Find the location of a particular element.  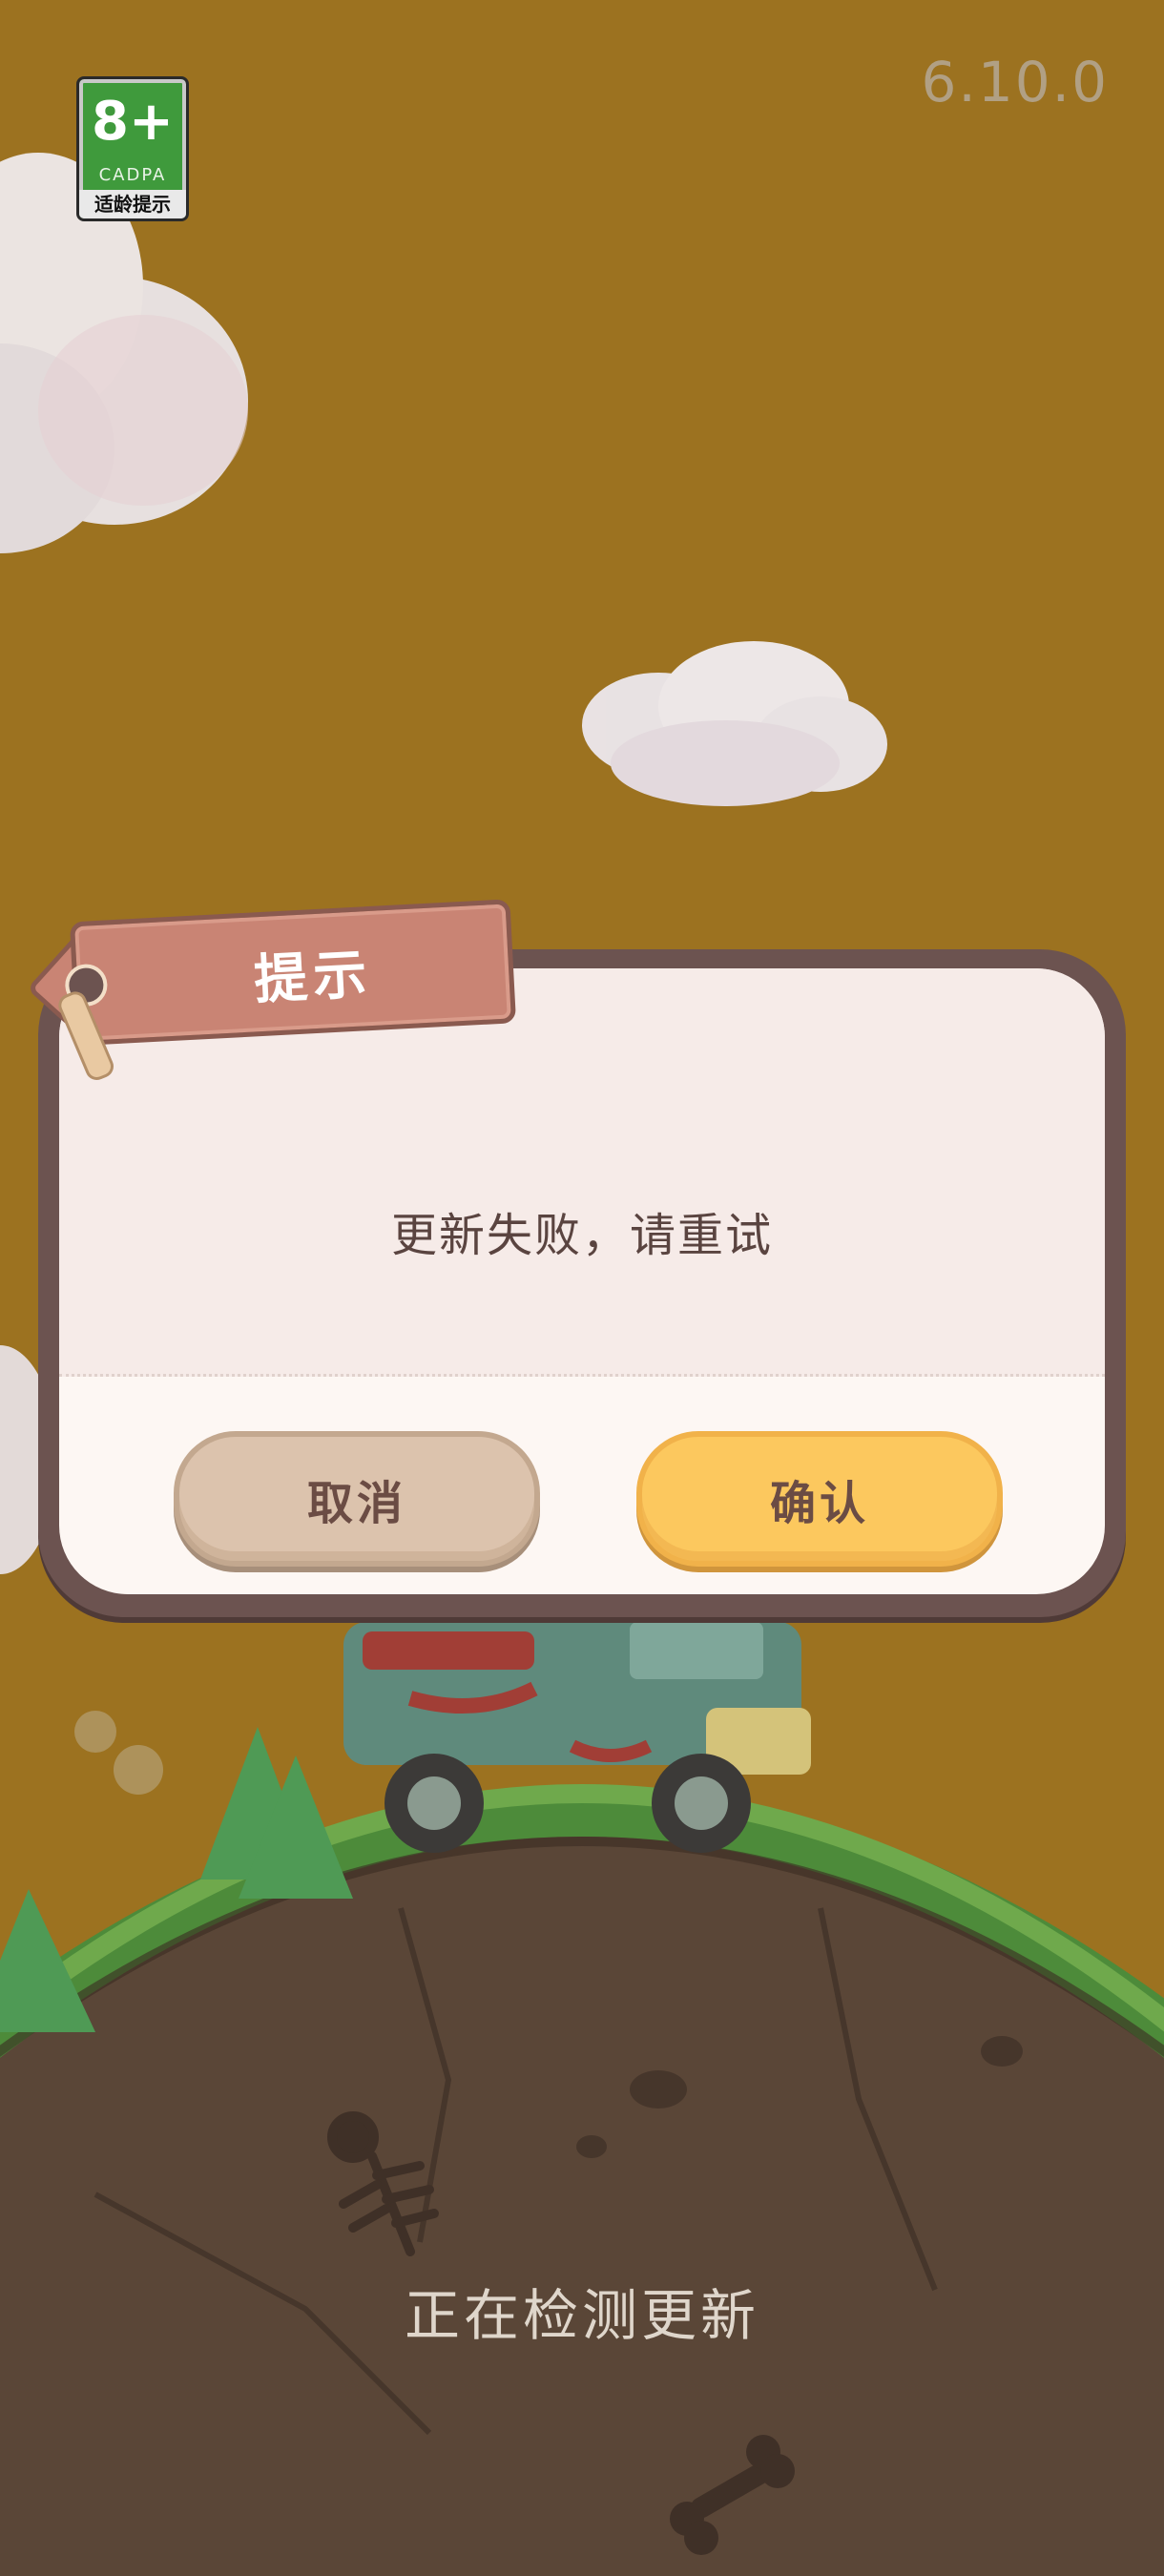

age-rating-tip: 适龄提示 is located at coordinates (132, 204).